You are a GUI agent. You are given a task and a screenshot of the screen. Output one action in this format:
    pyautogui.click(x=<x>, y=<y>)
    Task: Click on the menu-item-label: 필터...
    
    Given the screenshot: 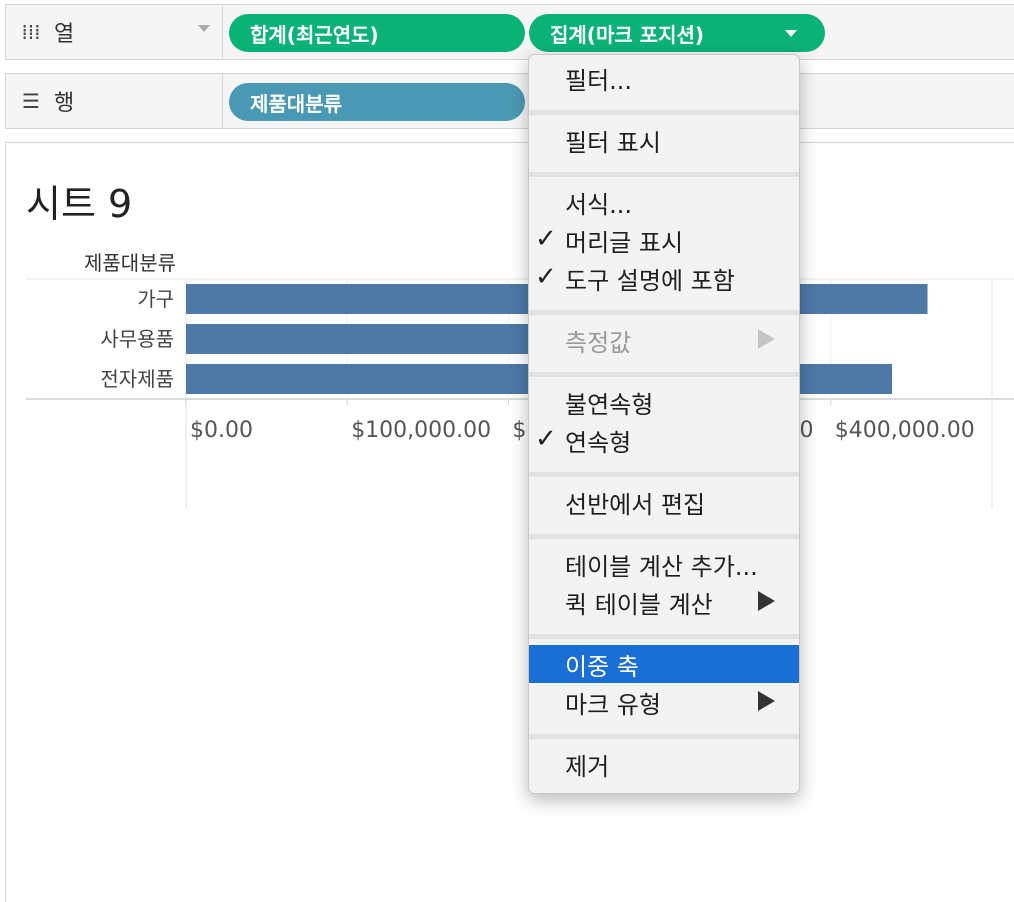 What is the action you would take?
    pyautogui.click(x=599, y=80)
    